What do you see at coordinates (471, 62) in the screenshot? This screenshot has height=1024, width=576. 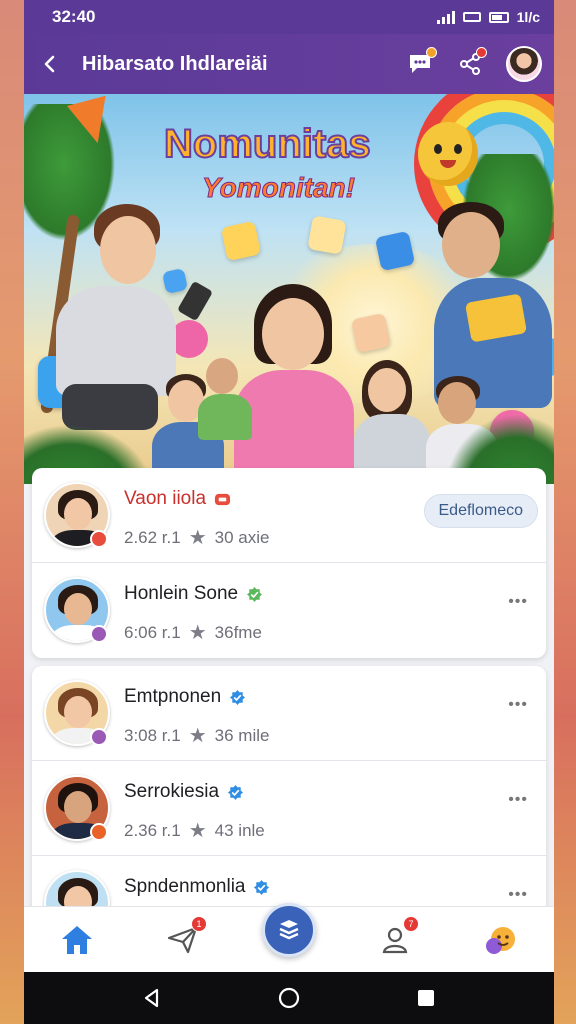 I see `share-button` at bounding box center [471, 62].